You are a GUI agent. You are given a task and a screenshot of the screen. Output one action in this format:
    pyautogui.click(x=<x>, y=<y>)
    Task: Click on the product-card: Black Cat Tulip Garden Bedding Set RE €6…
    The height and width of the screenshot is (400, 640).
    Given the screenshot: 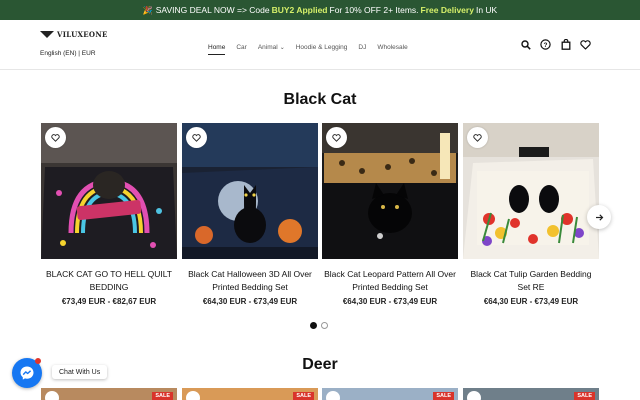 What is the action you would take?
    pyautogui.click(x=531, y=214)
    